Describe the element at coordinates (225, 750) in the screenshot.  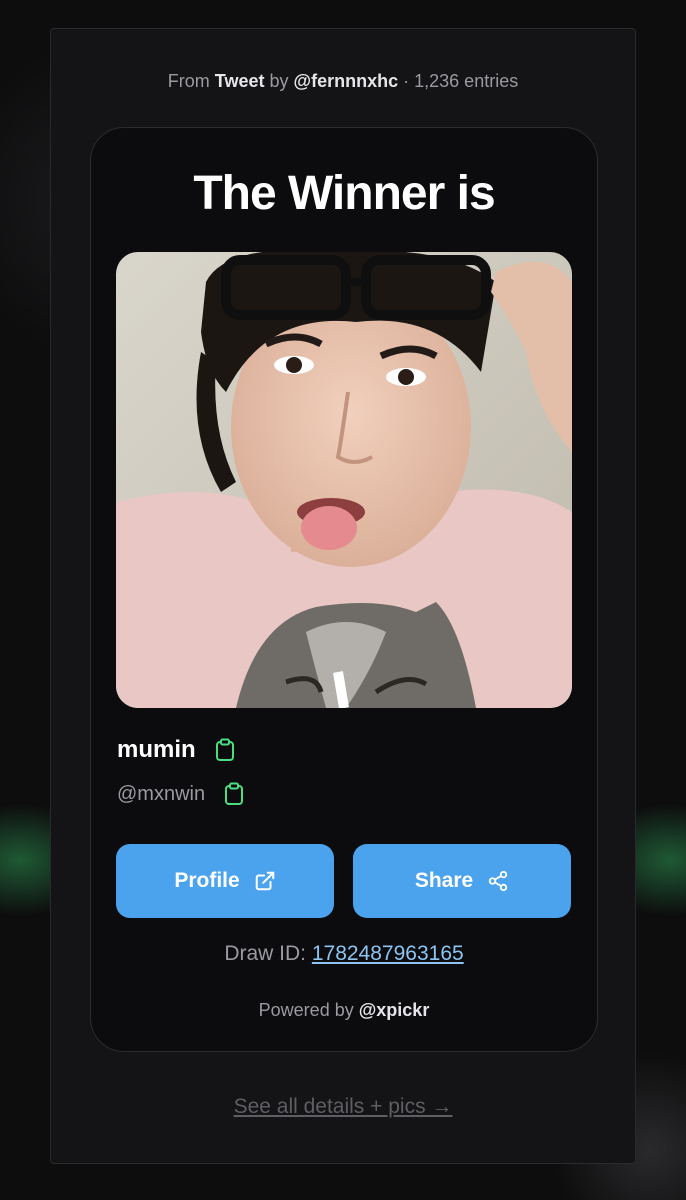
I see `copy-name-clipboard-icon` at that location.